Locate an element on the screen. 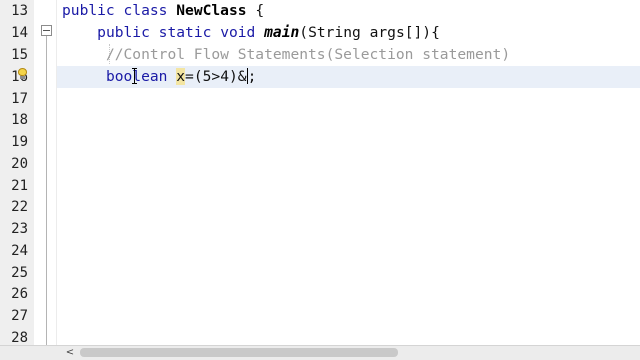 This screenshot has height=360, width=640. line-number: 20 is located at coordinates (19, 164).